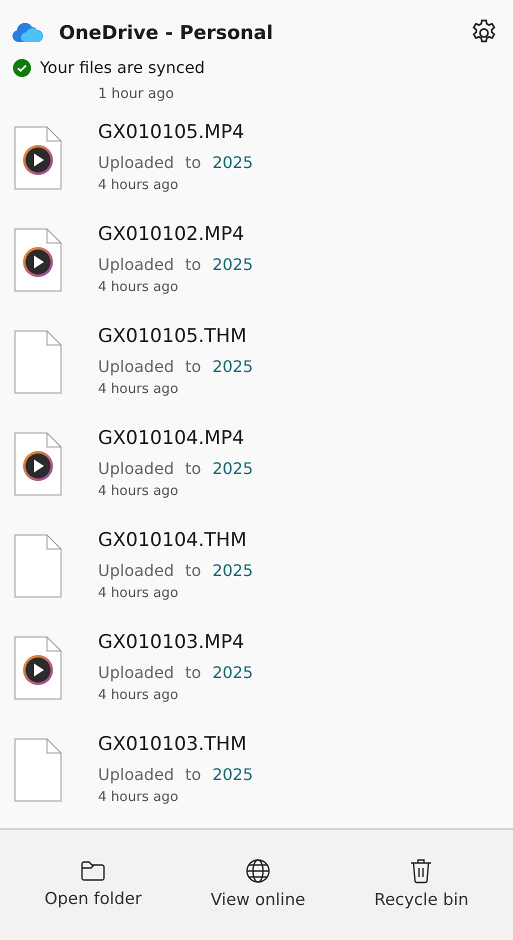 The height and width of the screenshot is (940, 513). Describe the element at coordinates (421, 871) in the screenshot. I see `trash-icon` at that location.